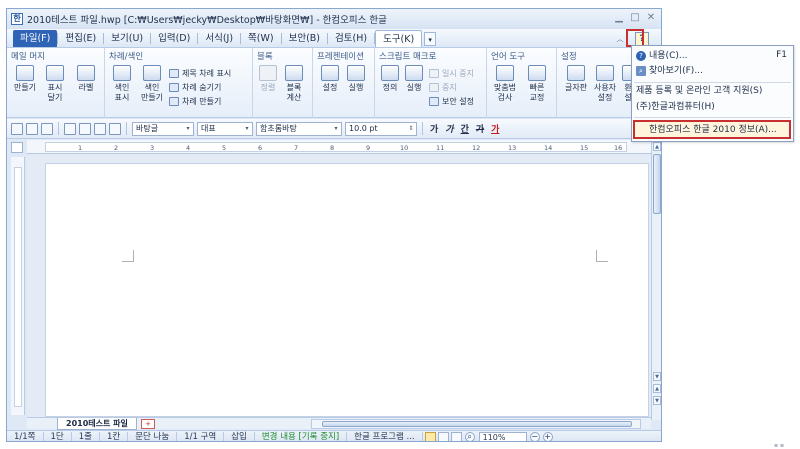  Describe the element at coordinates (224, 148) in the screenshot. I see `ruler-number: 5` at that location.